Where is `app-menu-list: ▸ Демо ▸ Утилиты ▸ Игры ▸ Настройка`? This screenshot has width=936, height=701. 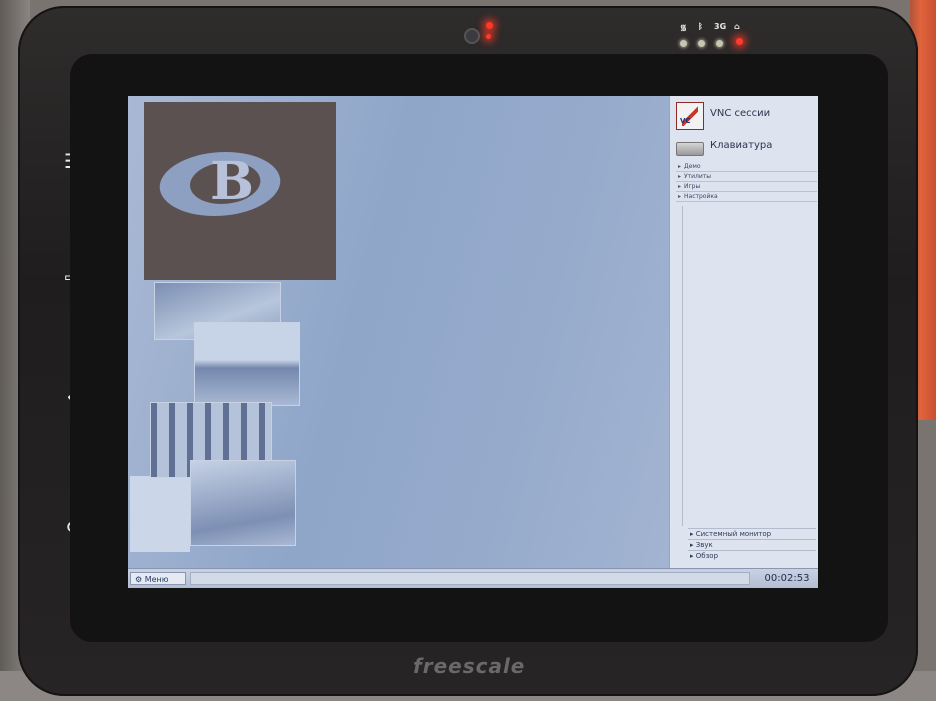 app-menu-list: ▸ Демо ▸ Утилиты ▸ Игры ▸ Настройка is located at coordinates (746, 182).